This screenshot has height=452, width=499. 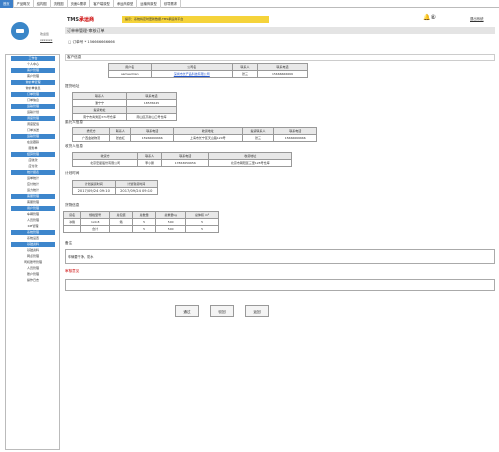 I want to click on col-header: 总体积 m³, so click(x=202, y=215).